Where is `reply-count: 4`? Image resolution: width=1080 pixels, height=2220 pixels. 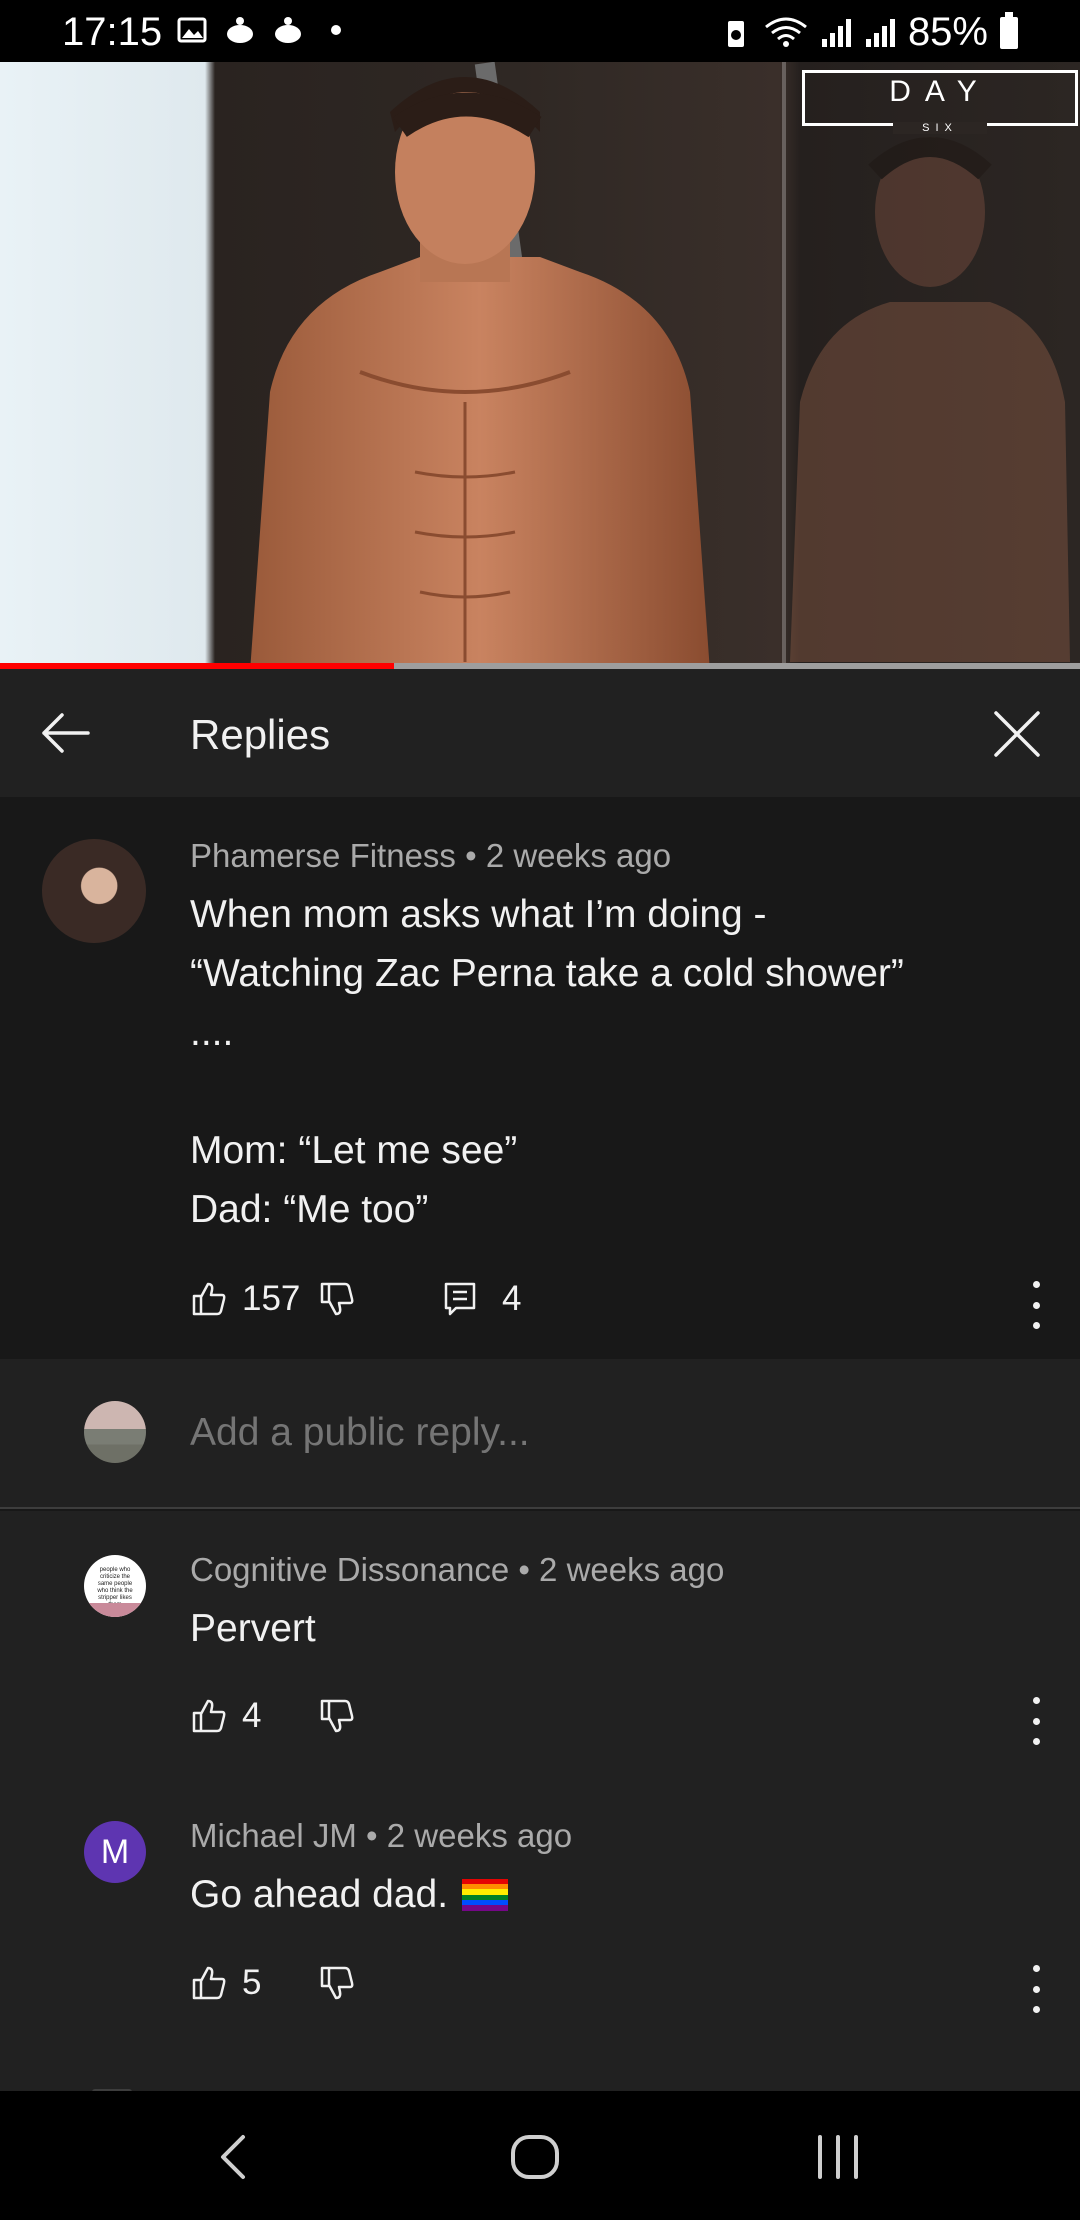
reply-count: 4 is located at coordinates (512, 1298).